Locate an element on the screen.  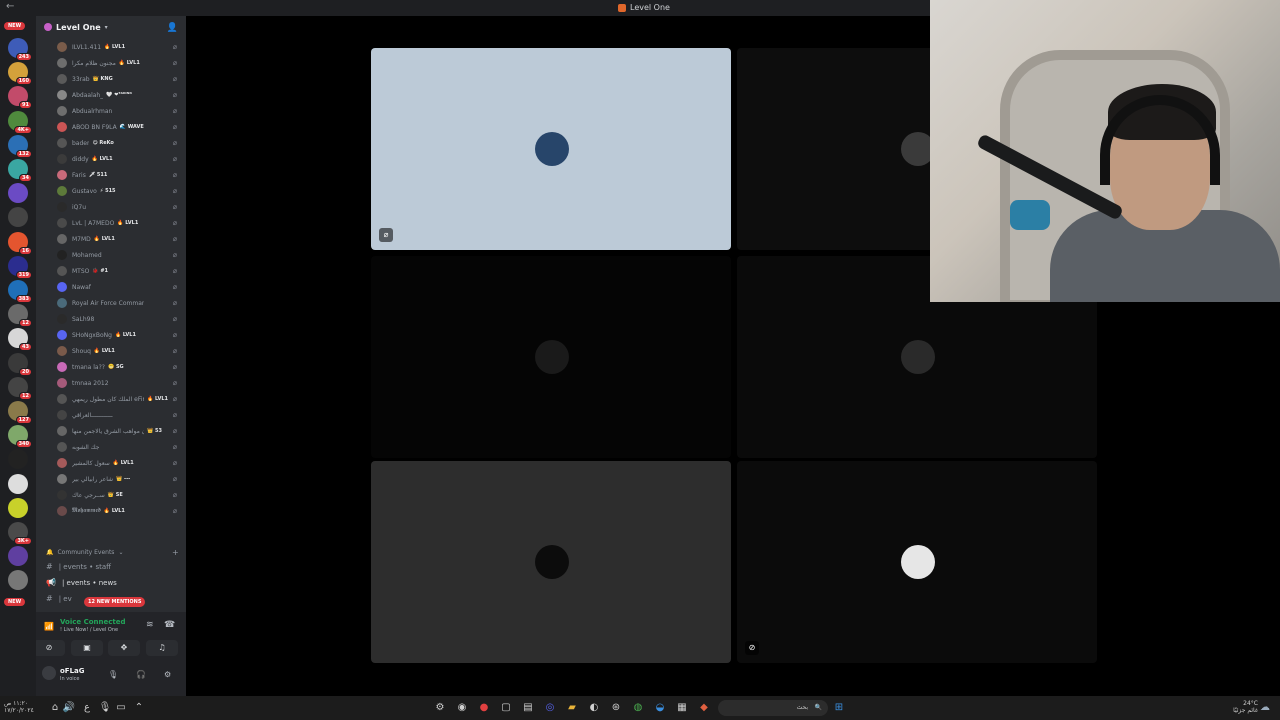
video-tile: ⌀ is located at coordinates (551, 149).